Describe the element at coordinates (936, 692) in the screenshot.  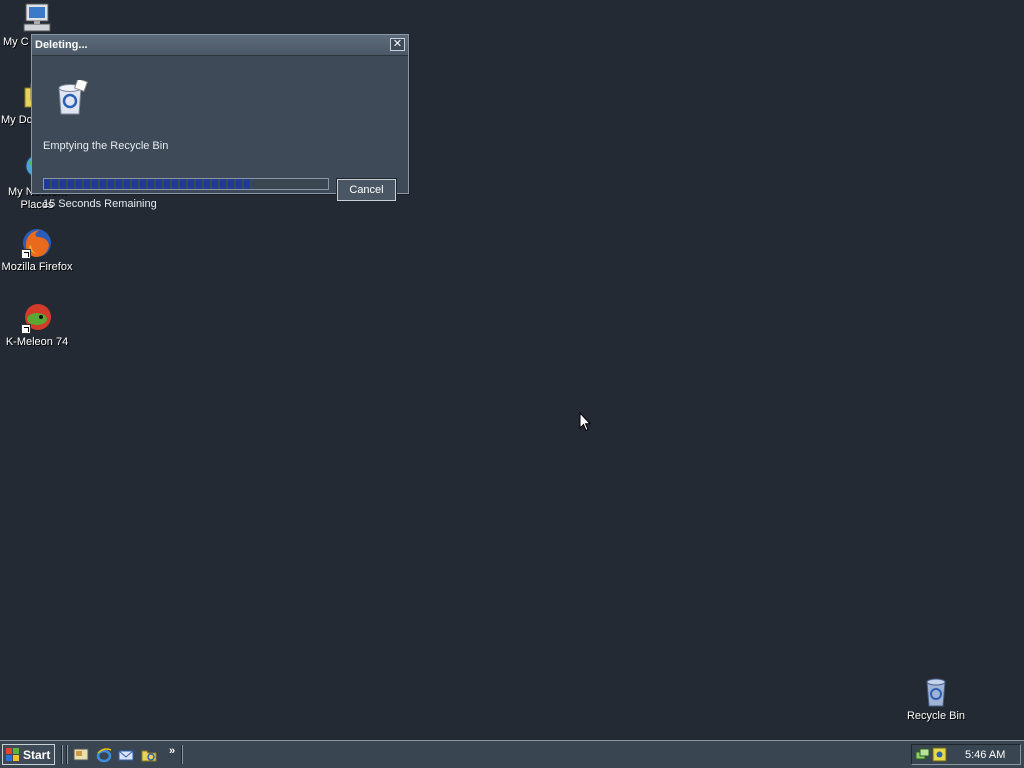
I see `recycle-bin-icon` at that location.